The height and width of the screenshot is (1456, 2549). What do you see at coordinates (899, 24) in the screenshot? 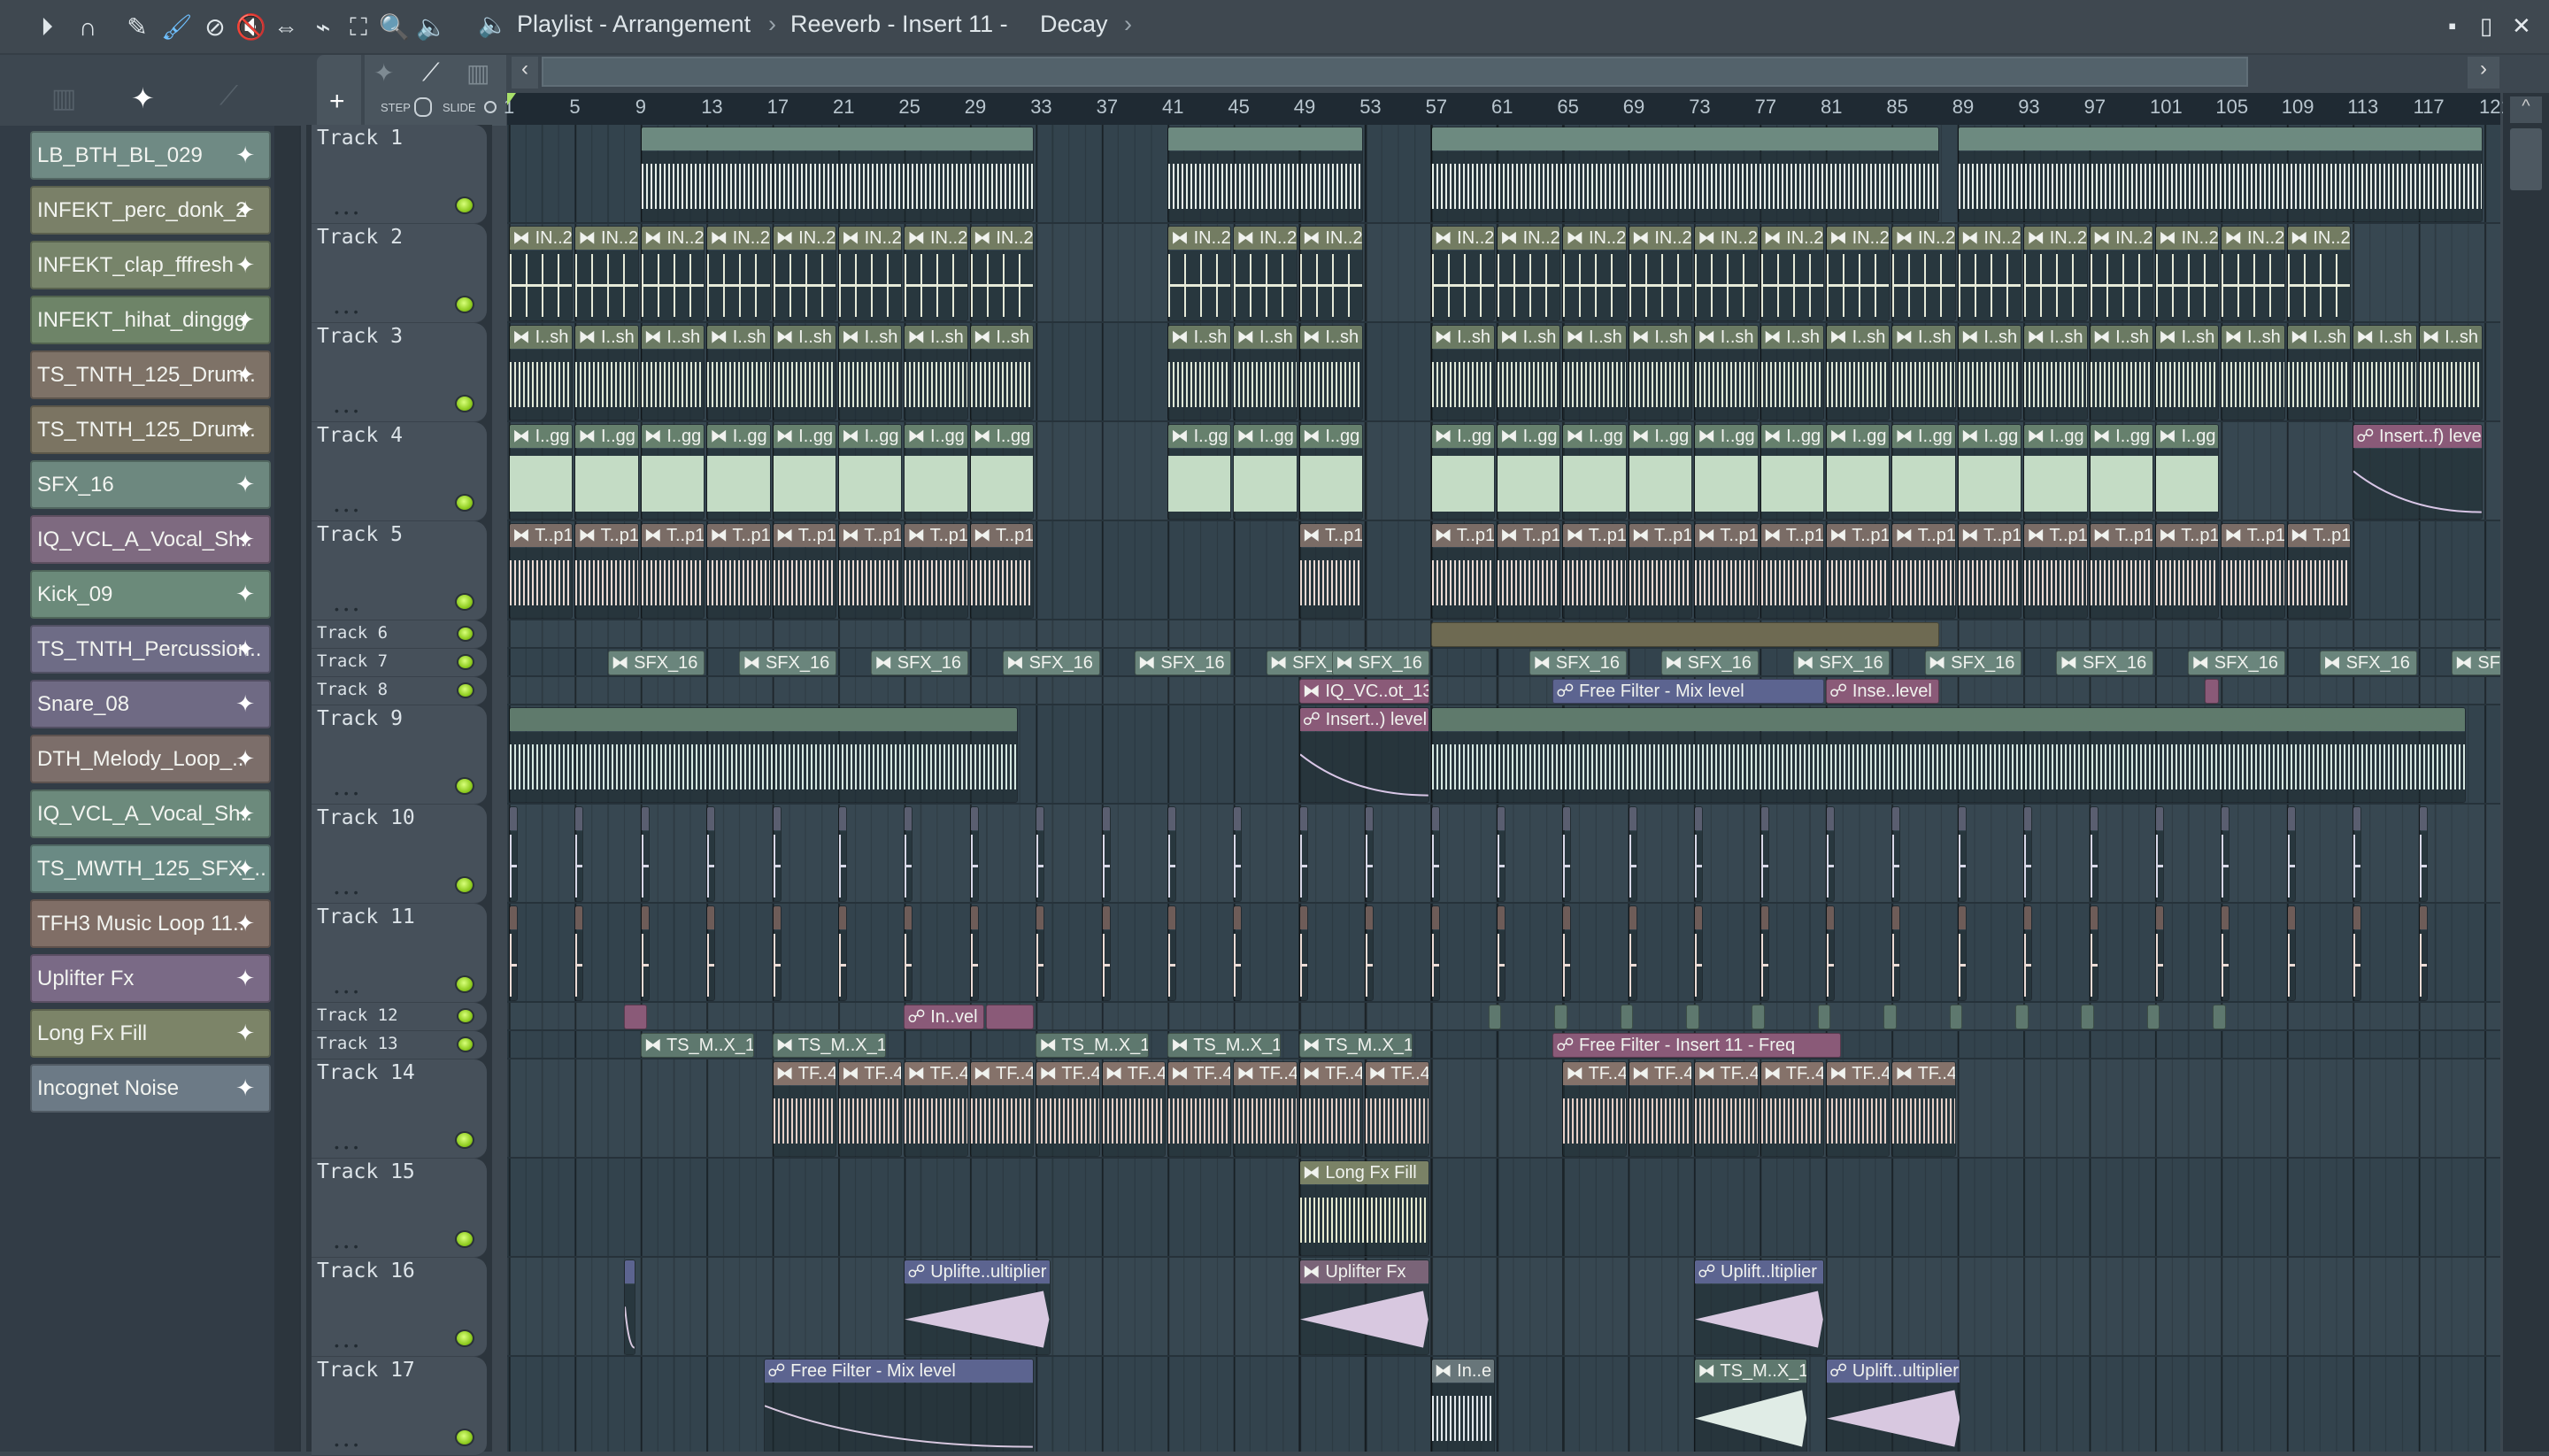
I see `breadcrumb-target: Reeverb - Insert 11 -` at bounding box center [899, 24].